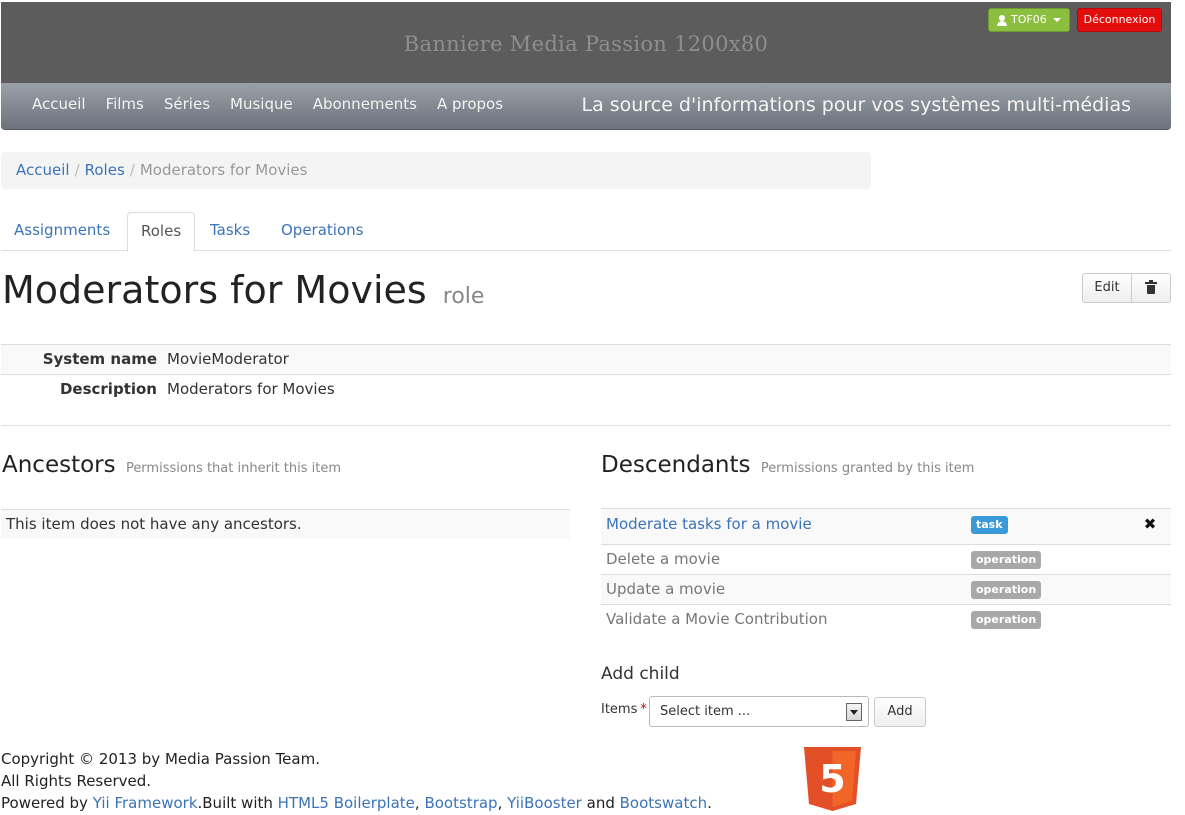 The width and height of the screenshot is (1185, 815). Describe the element at coordinates (886, 619) in the screenshot. I see `table-row: Validate a Movie Contribution operation` at that location.